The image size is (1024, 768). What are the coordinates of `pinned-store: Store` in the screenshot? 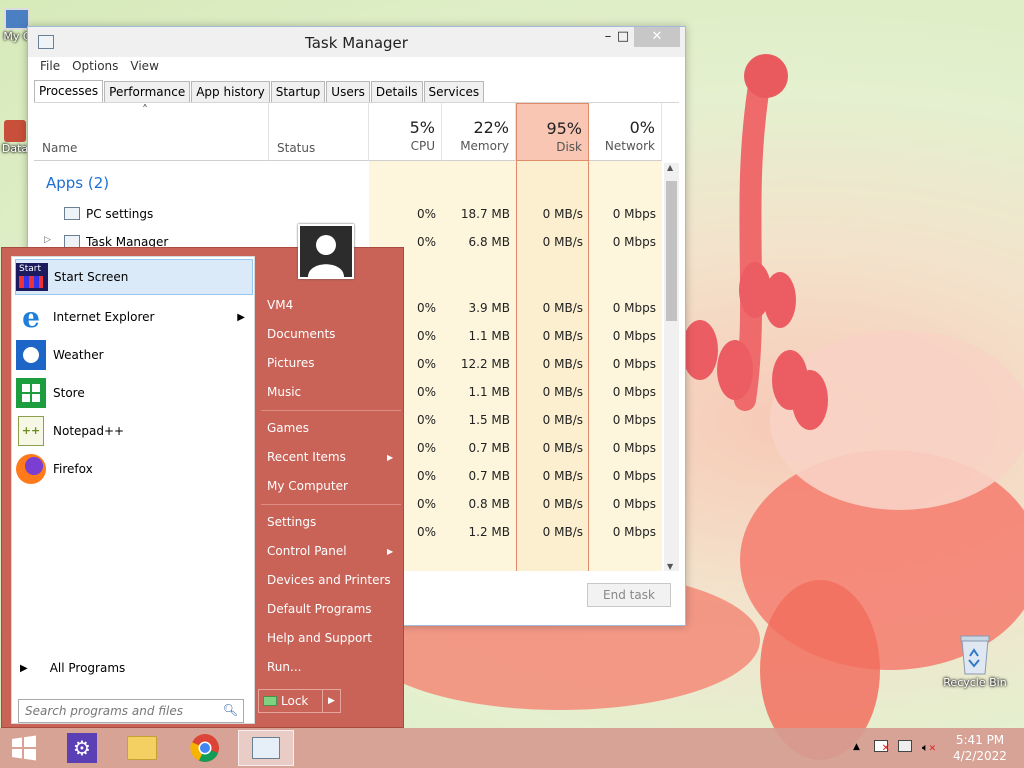 It's located at (134, 393).